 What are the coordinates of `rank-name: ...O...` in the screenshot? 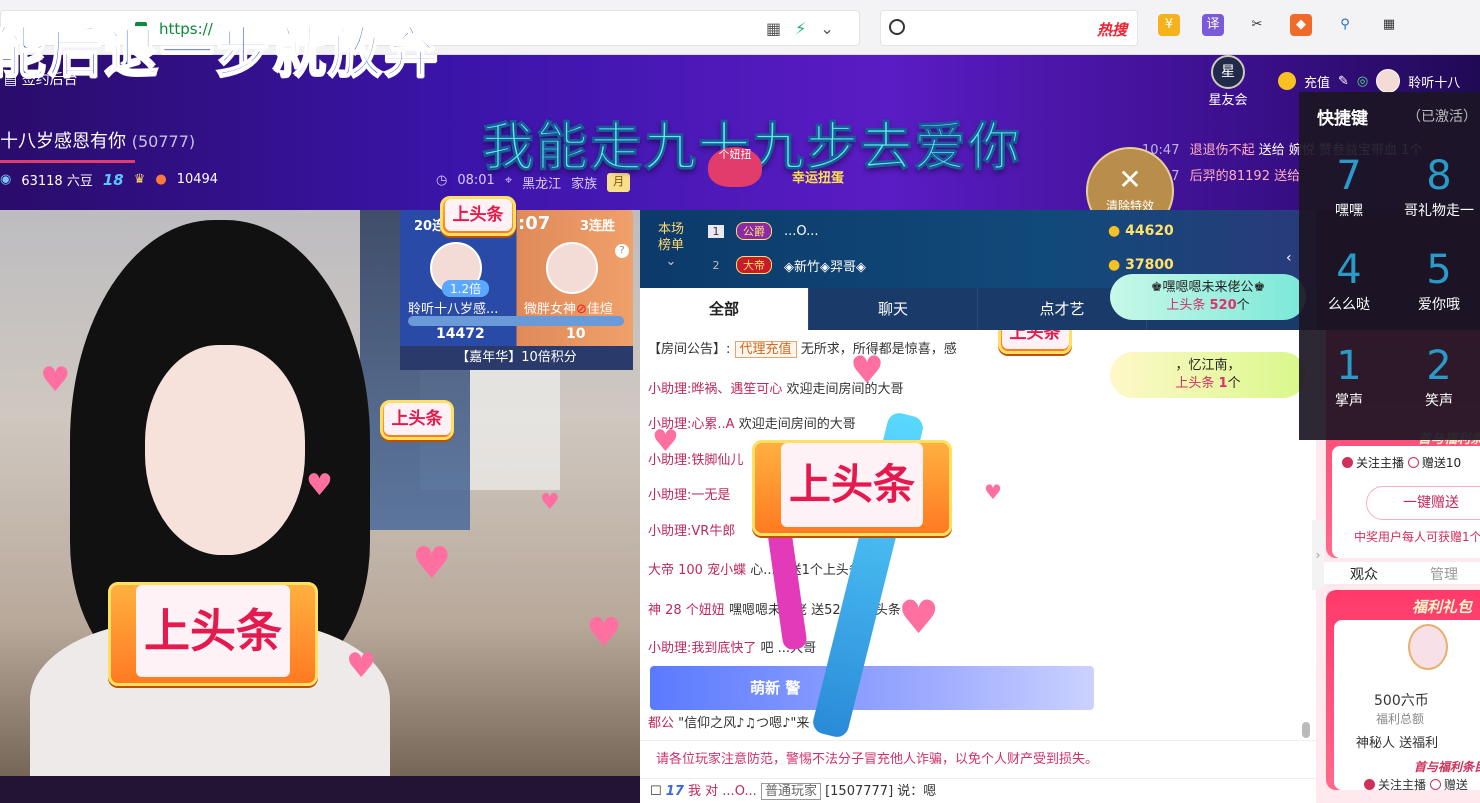 It's located at (801, 231).